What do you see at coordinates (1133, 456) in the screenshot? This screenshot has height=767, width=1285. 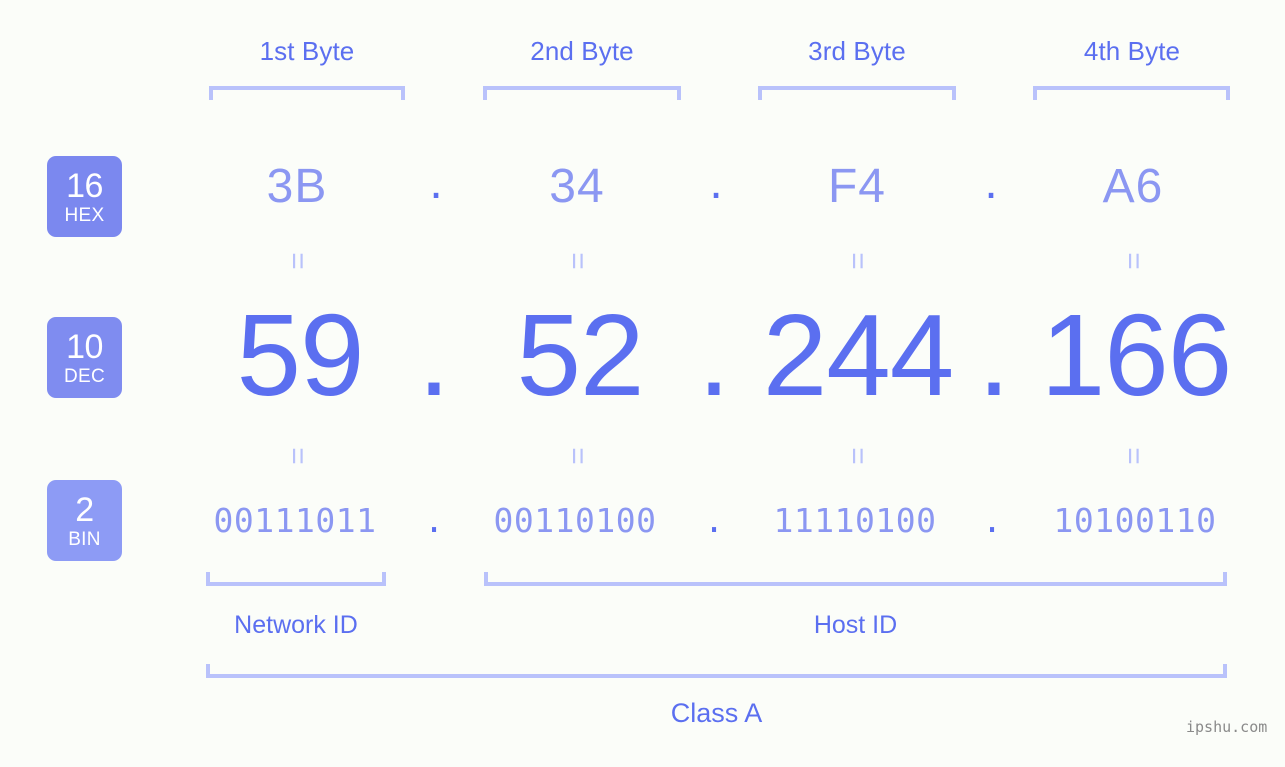 I see `equals-dec-bin-4: =` at bounding box center [1133, 456].